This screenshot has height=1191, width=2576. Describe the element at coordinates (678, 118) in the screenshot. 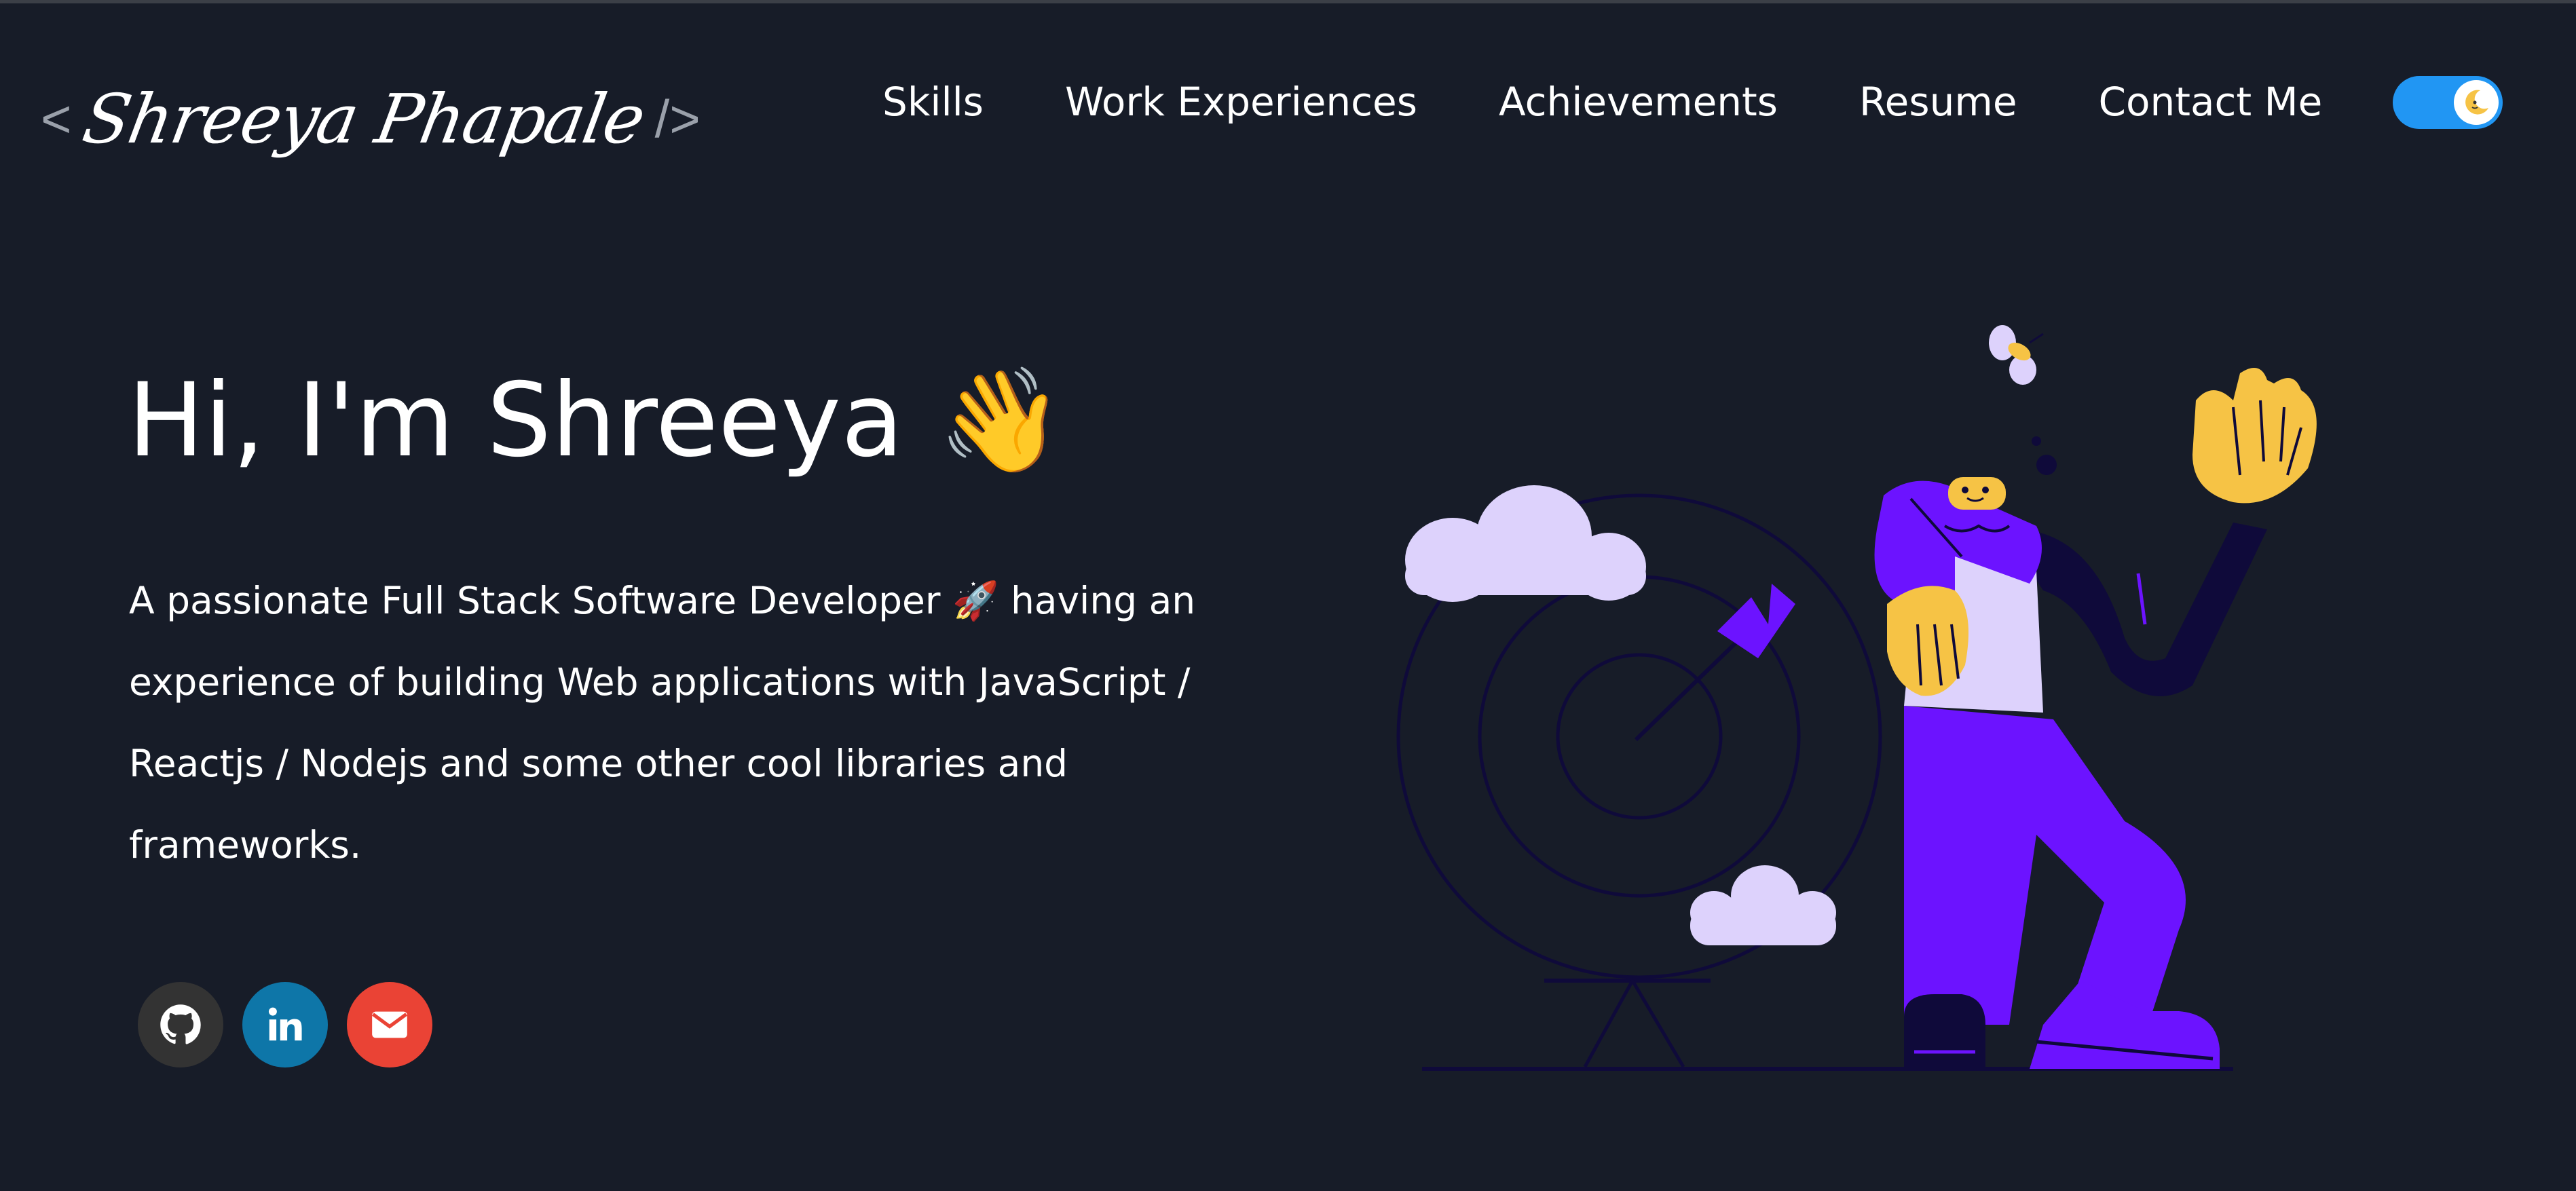

I see `logo-close-bracket: />` at that location.